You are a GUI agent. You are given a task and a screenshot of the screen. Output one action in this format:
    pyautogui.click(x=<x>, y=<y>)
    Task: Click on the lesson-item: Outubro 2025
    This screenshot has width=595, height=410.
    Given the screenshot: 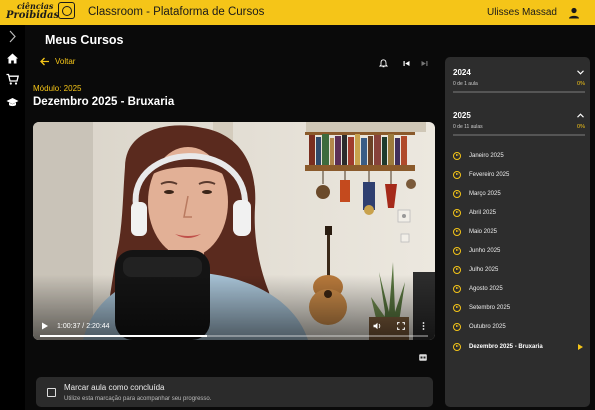 What is the action you would take?
    pyautogui.click(x=479, y=327)
    